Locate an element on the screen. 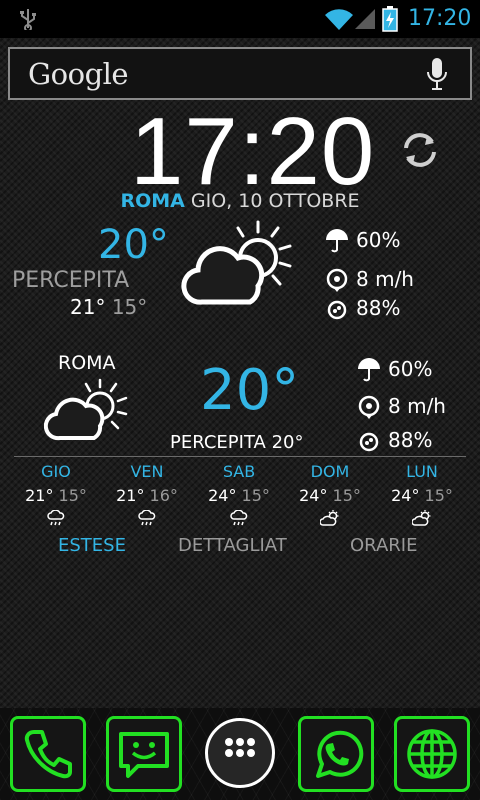 The height and width of the screenshot is (800, 480). signal-icon is located at coordinates (365, 19).